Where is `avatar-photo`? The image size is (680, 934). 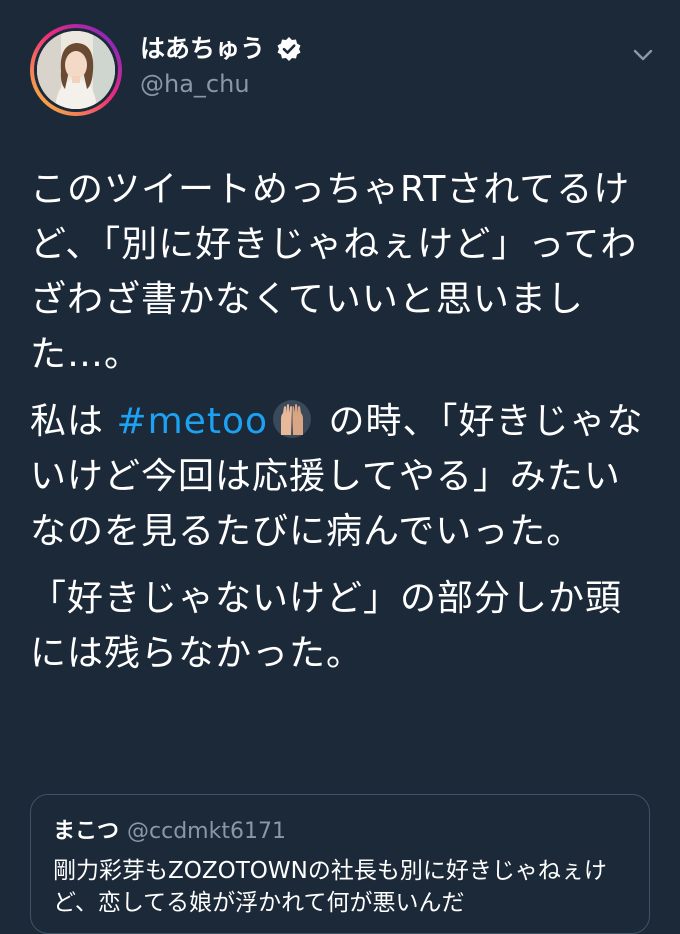 avatar-photo is located at coordinates (76, 70).